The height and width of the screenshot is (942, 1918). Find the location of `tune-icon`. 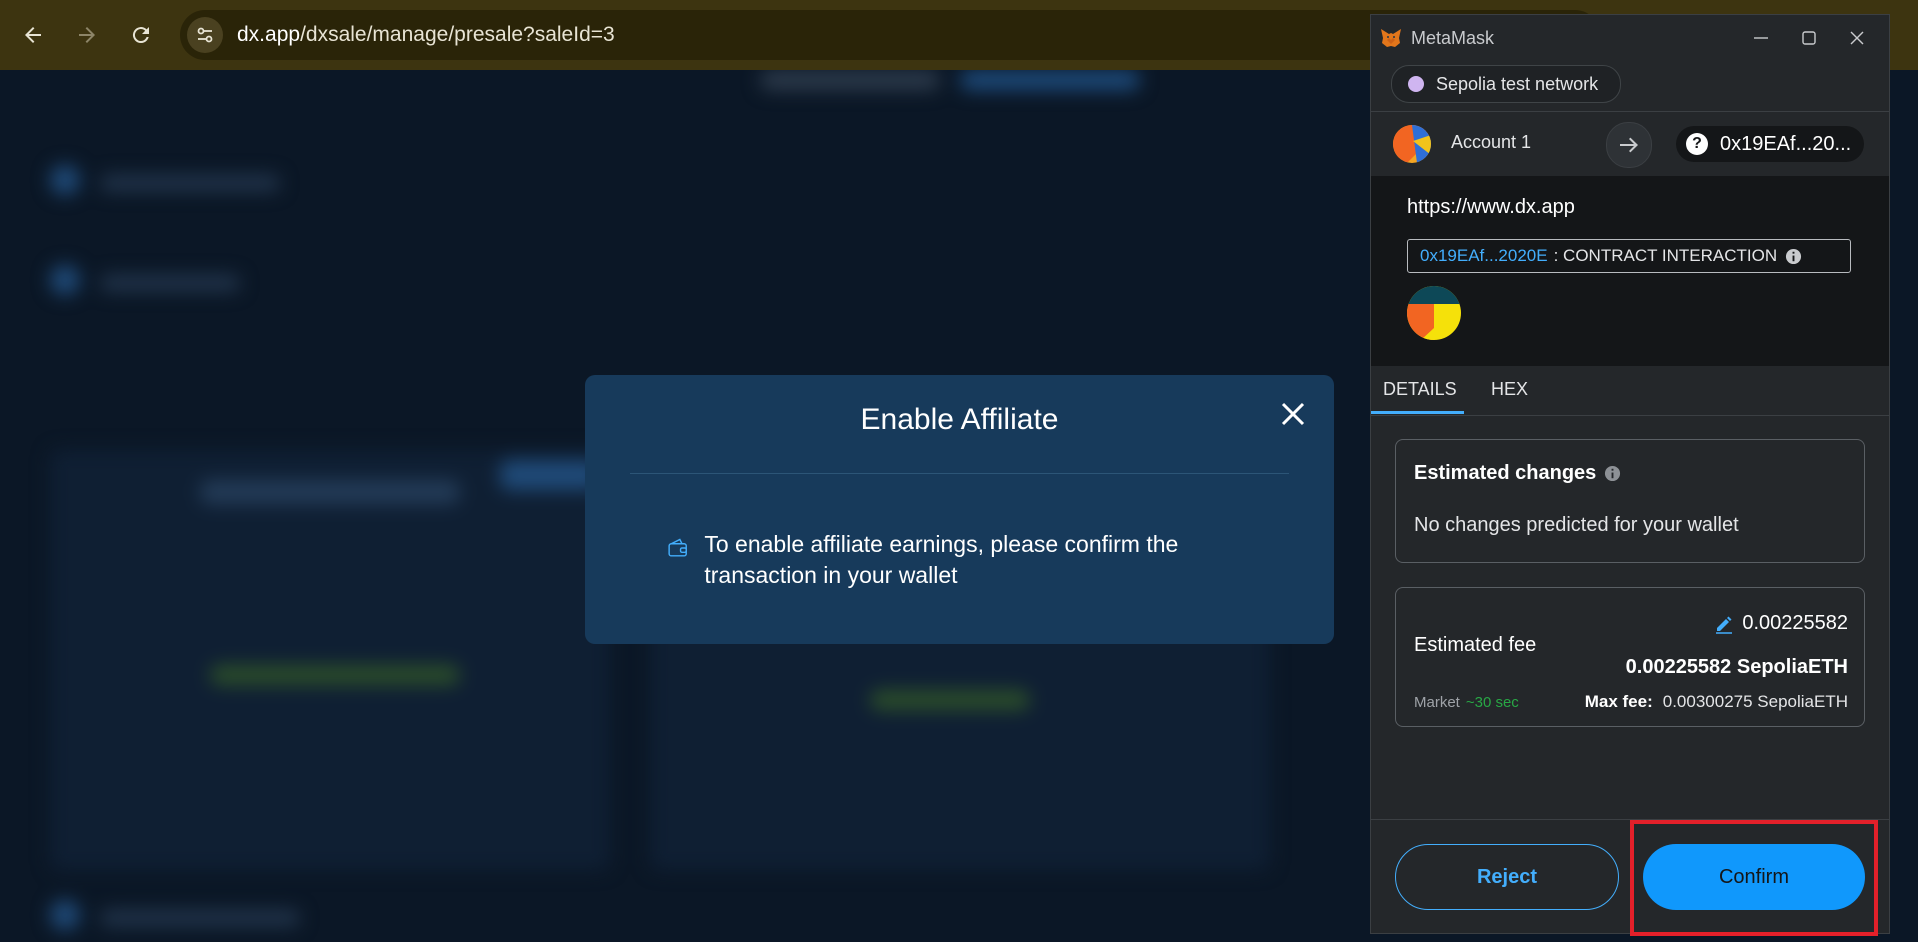

tune-icon is located at coordinates (205, 35).